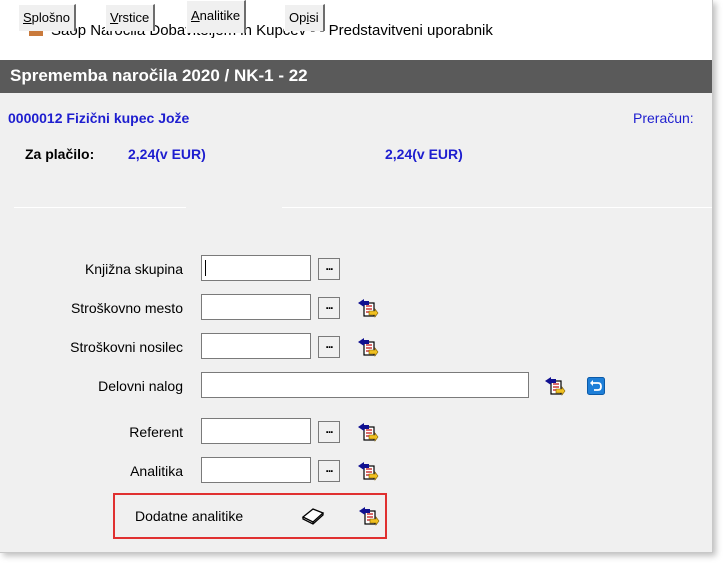  What do you see at coordinates (256, 346) in the screenshot?
I see `stroskovni-nosilec-input` at bounding box center [256, 346].